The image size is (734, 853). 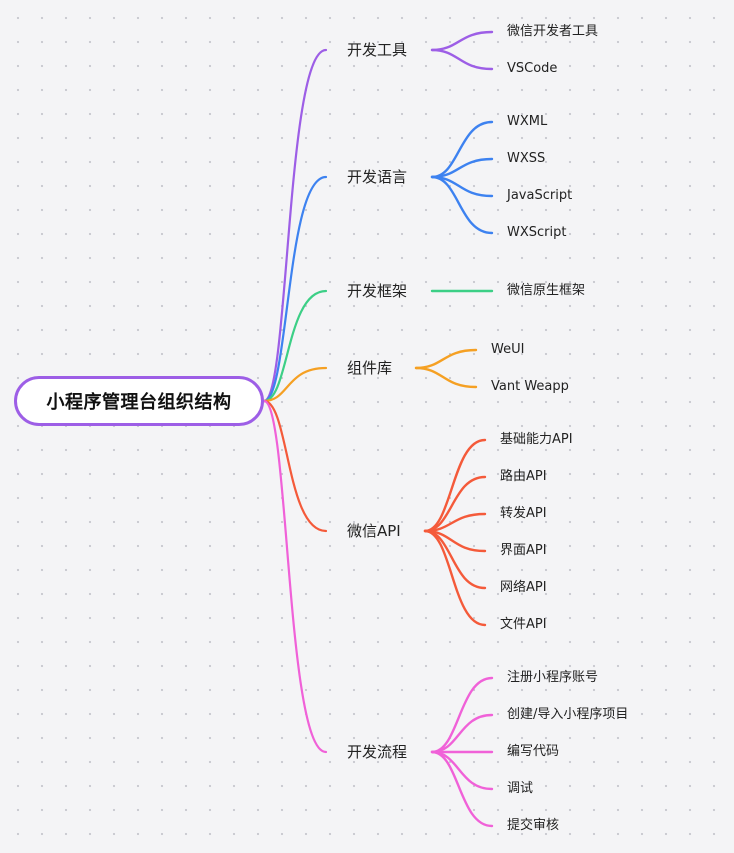 I want to click on leaf-node-2-3: JavaScript, so click(x=539, y=196).